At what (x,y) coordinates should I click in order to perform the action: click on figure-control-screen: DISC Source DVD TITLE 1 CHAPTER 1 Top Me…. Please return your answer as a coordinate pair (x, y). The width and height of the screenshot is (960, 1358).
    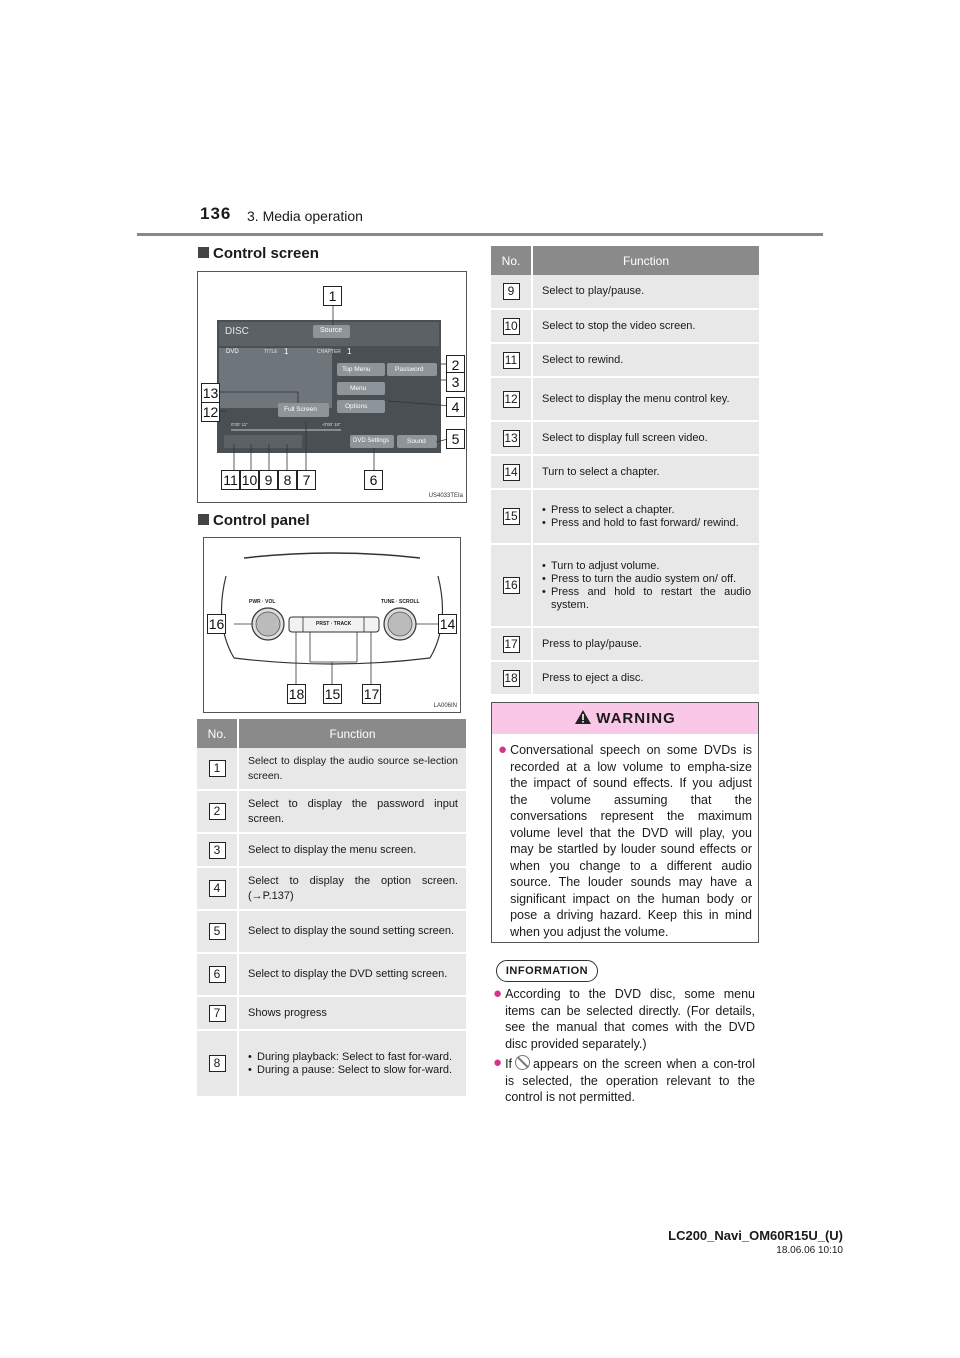
    Looking at the image, I should click on (332, 387).